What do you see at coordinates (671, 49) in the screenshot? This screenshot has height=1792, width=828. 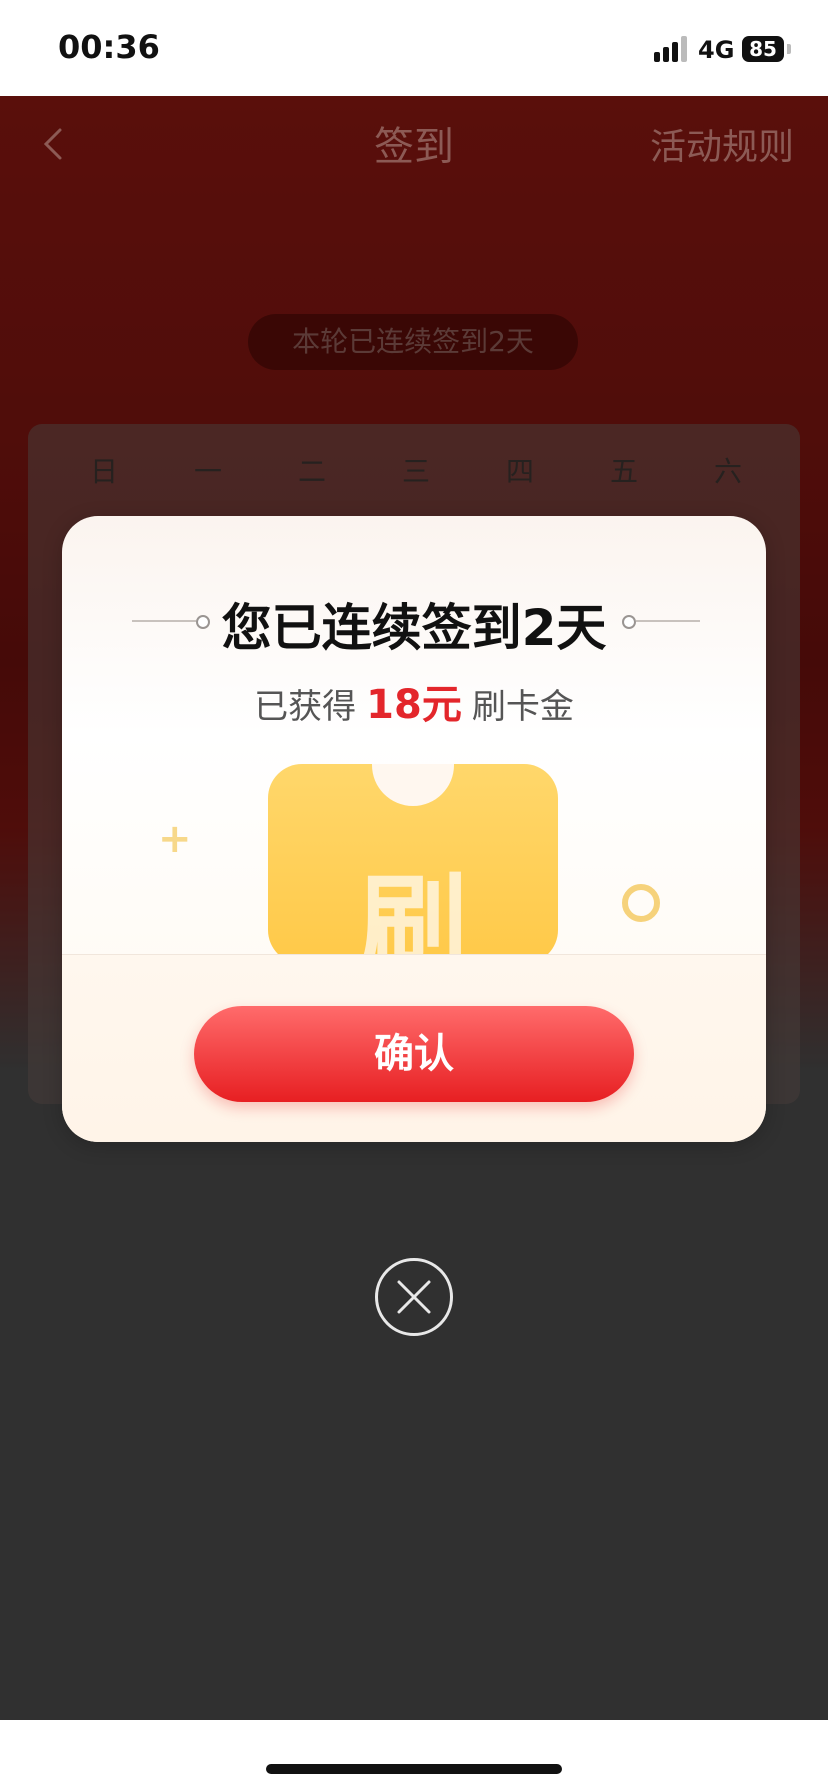 I see `cellular-signal-icon` at bounding box center [671, 49].